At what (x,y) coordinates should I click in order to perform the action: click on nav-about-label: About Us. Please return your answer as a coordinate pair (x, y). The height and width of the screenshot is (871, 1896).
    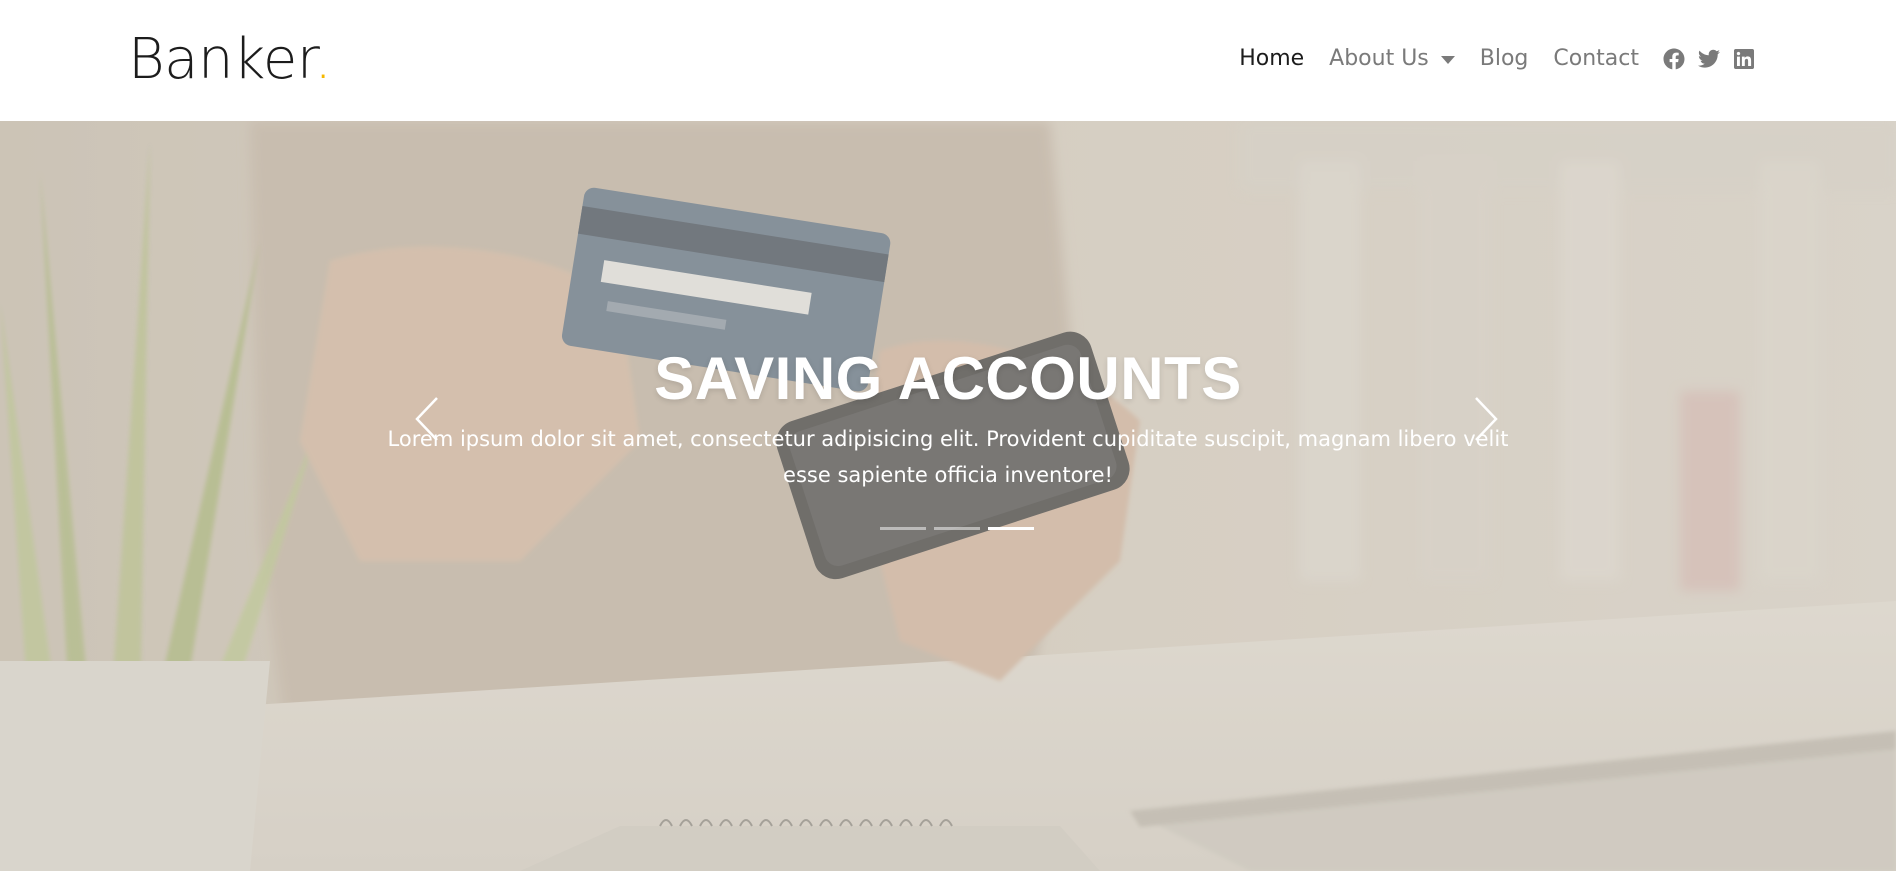
    Looking at the image, I should click on (1379, 58).